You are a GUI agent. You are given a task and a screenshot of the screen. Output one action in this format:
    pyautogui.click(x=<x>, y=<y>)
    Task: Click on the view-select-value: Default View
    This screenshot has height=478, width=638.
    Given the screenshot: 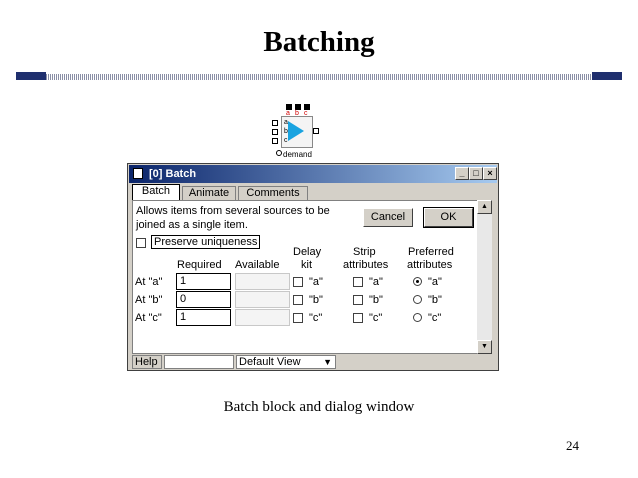 What is the action you would take?
    pyautogui.click(x=270, y=362)
    